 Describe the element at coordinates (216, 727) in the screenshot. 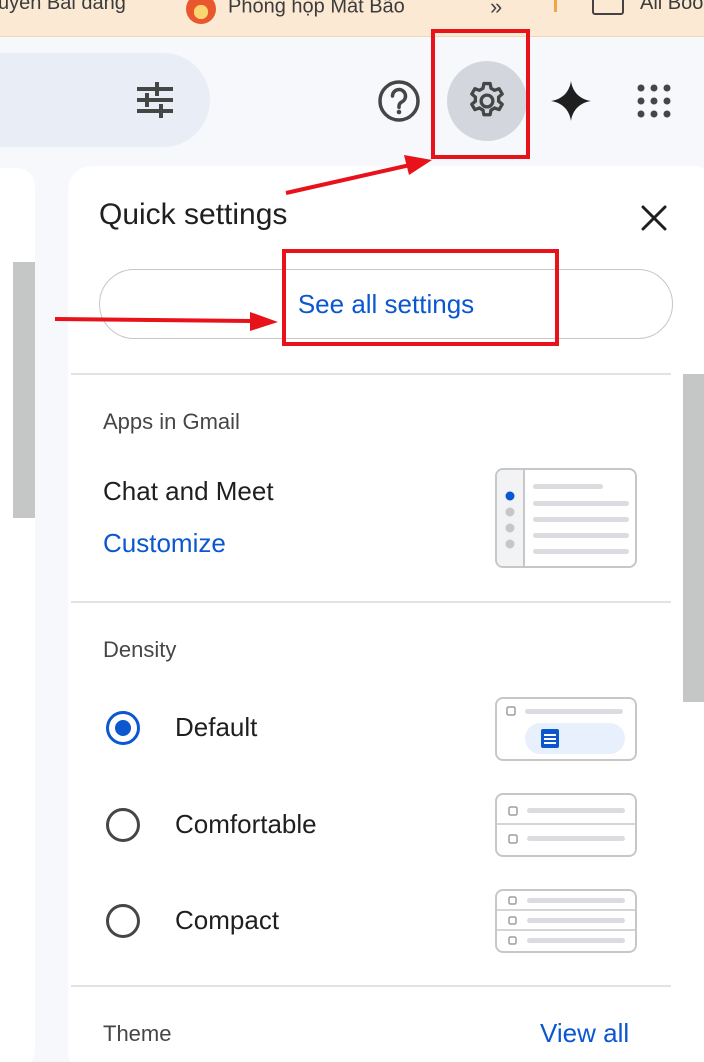

I see `density-default-label: Default` at that location.